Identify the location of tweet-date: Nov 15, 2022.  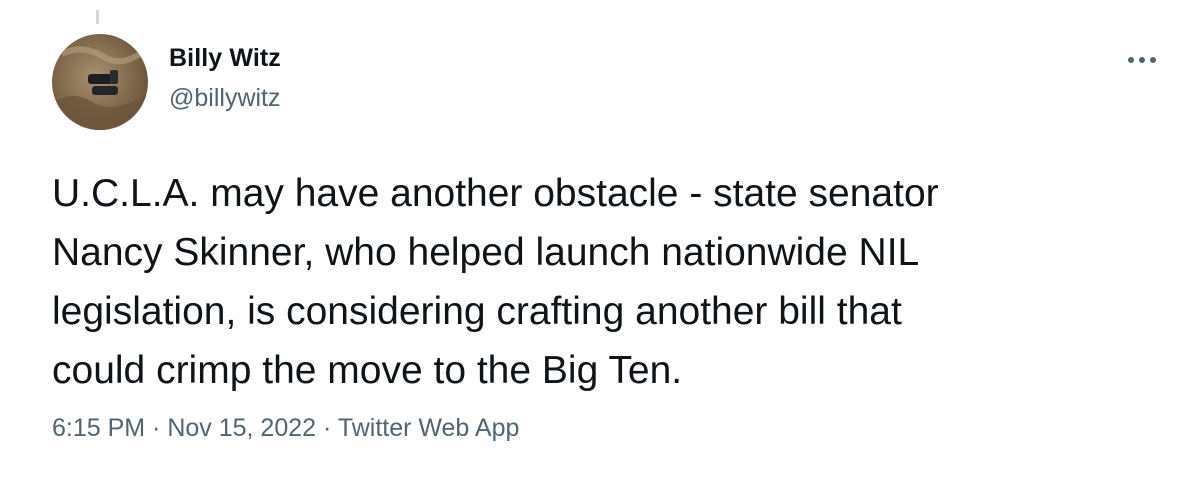
(241, 428).